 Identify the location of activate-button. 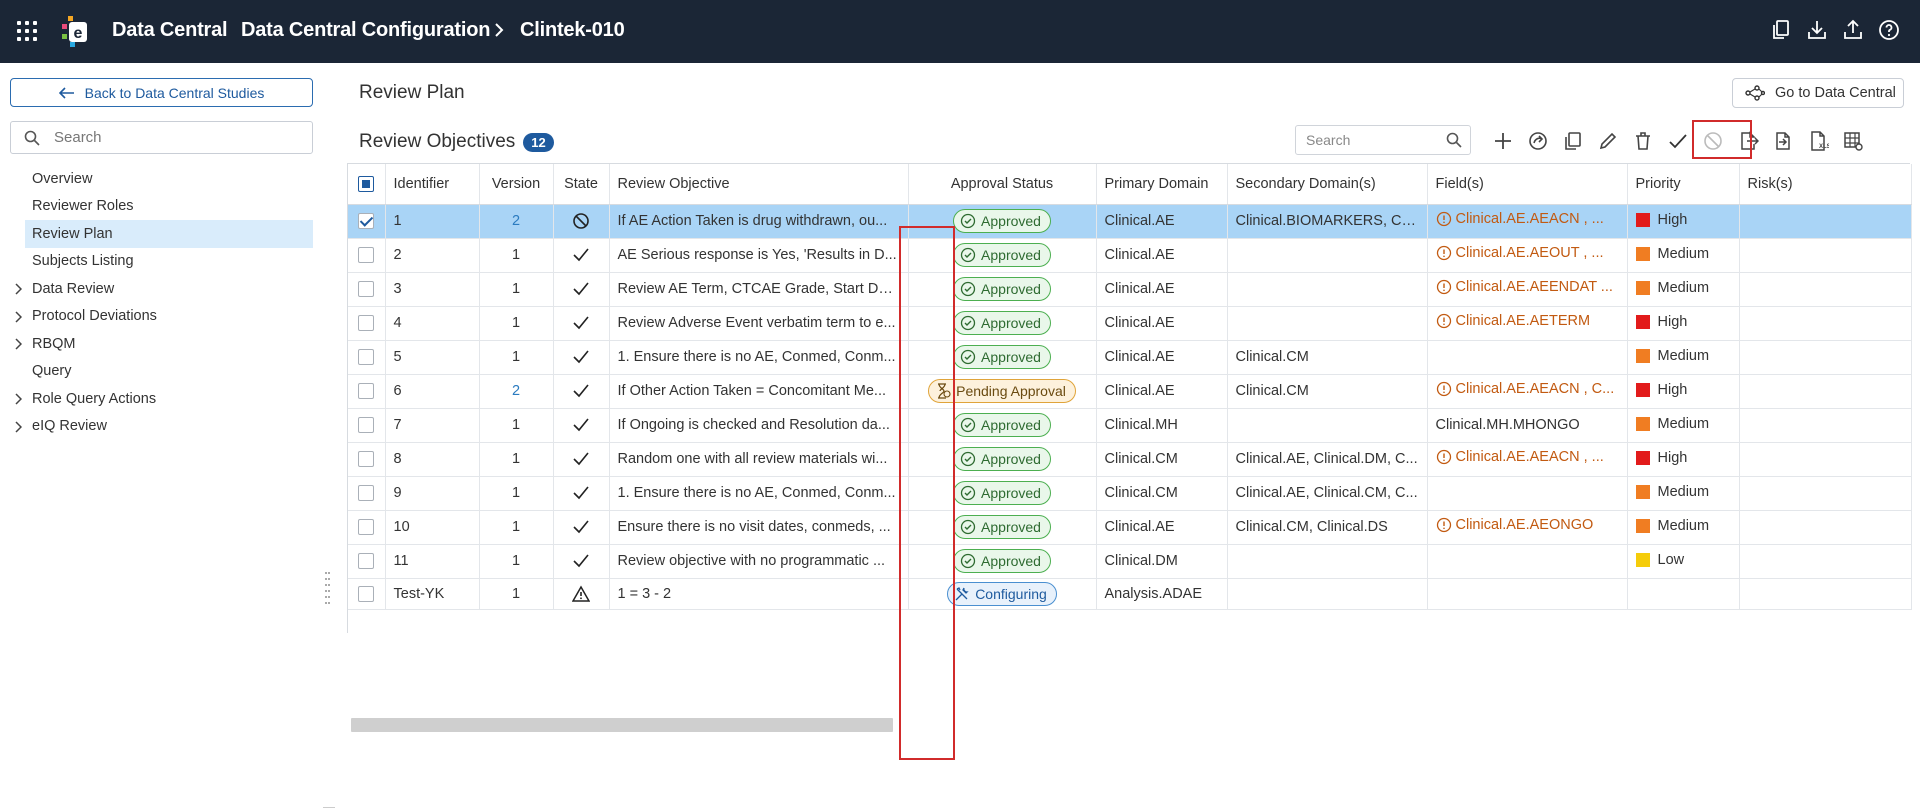
(1677, 141).